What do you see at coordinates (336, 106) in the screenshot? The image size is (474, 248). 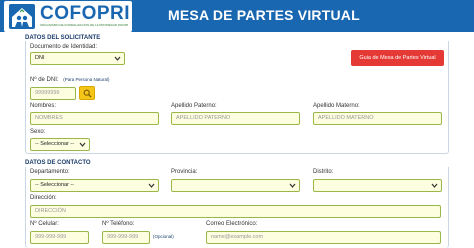 I see `apellido-materno-label: Apellido Materno:` at bounding box center [336, 106].